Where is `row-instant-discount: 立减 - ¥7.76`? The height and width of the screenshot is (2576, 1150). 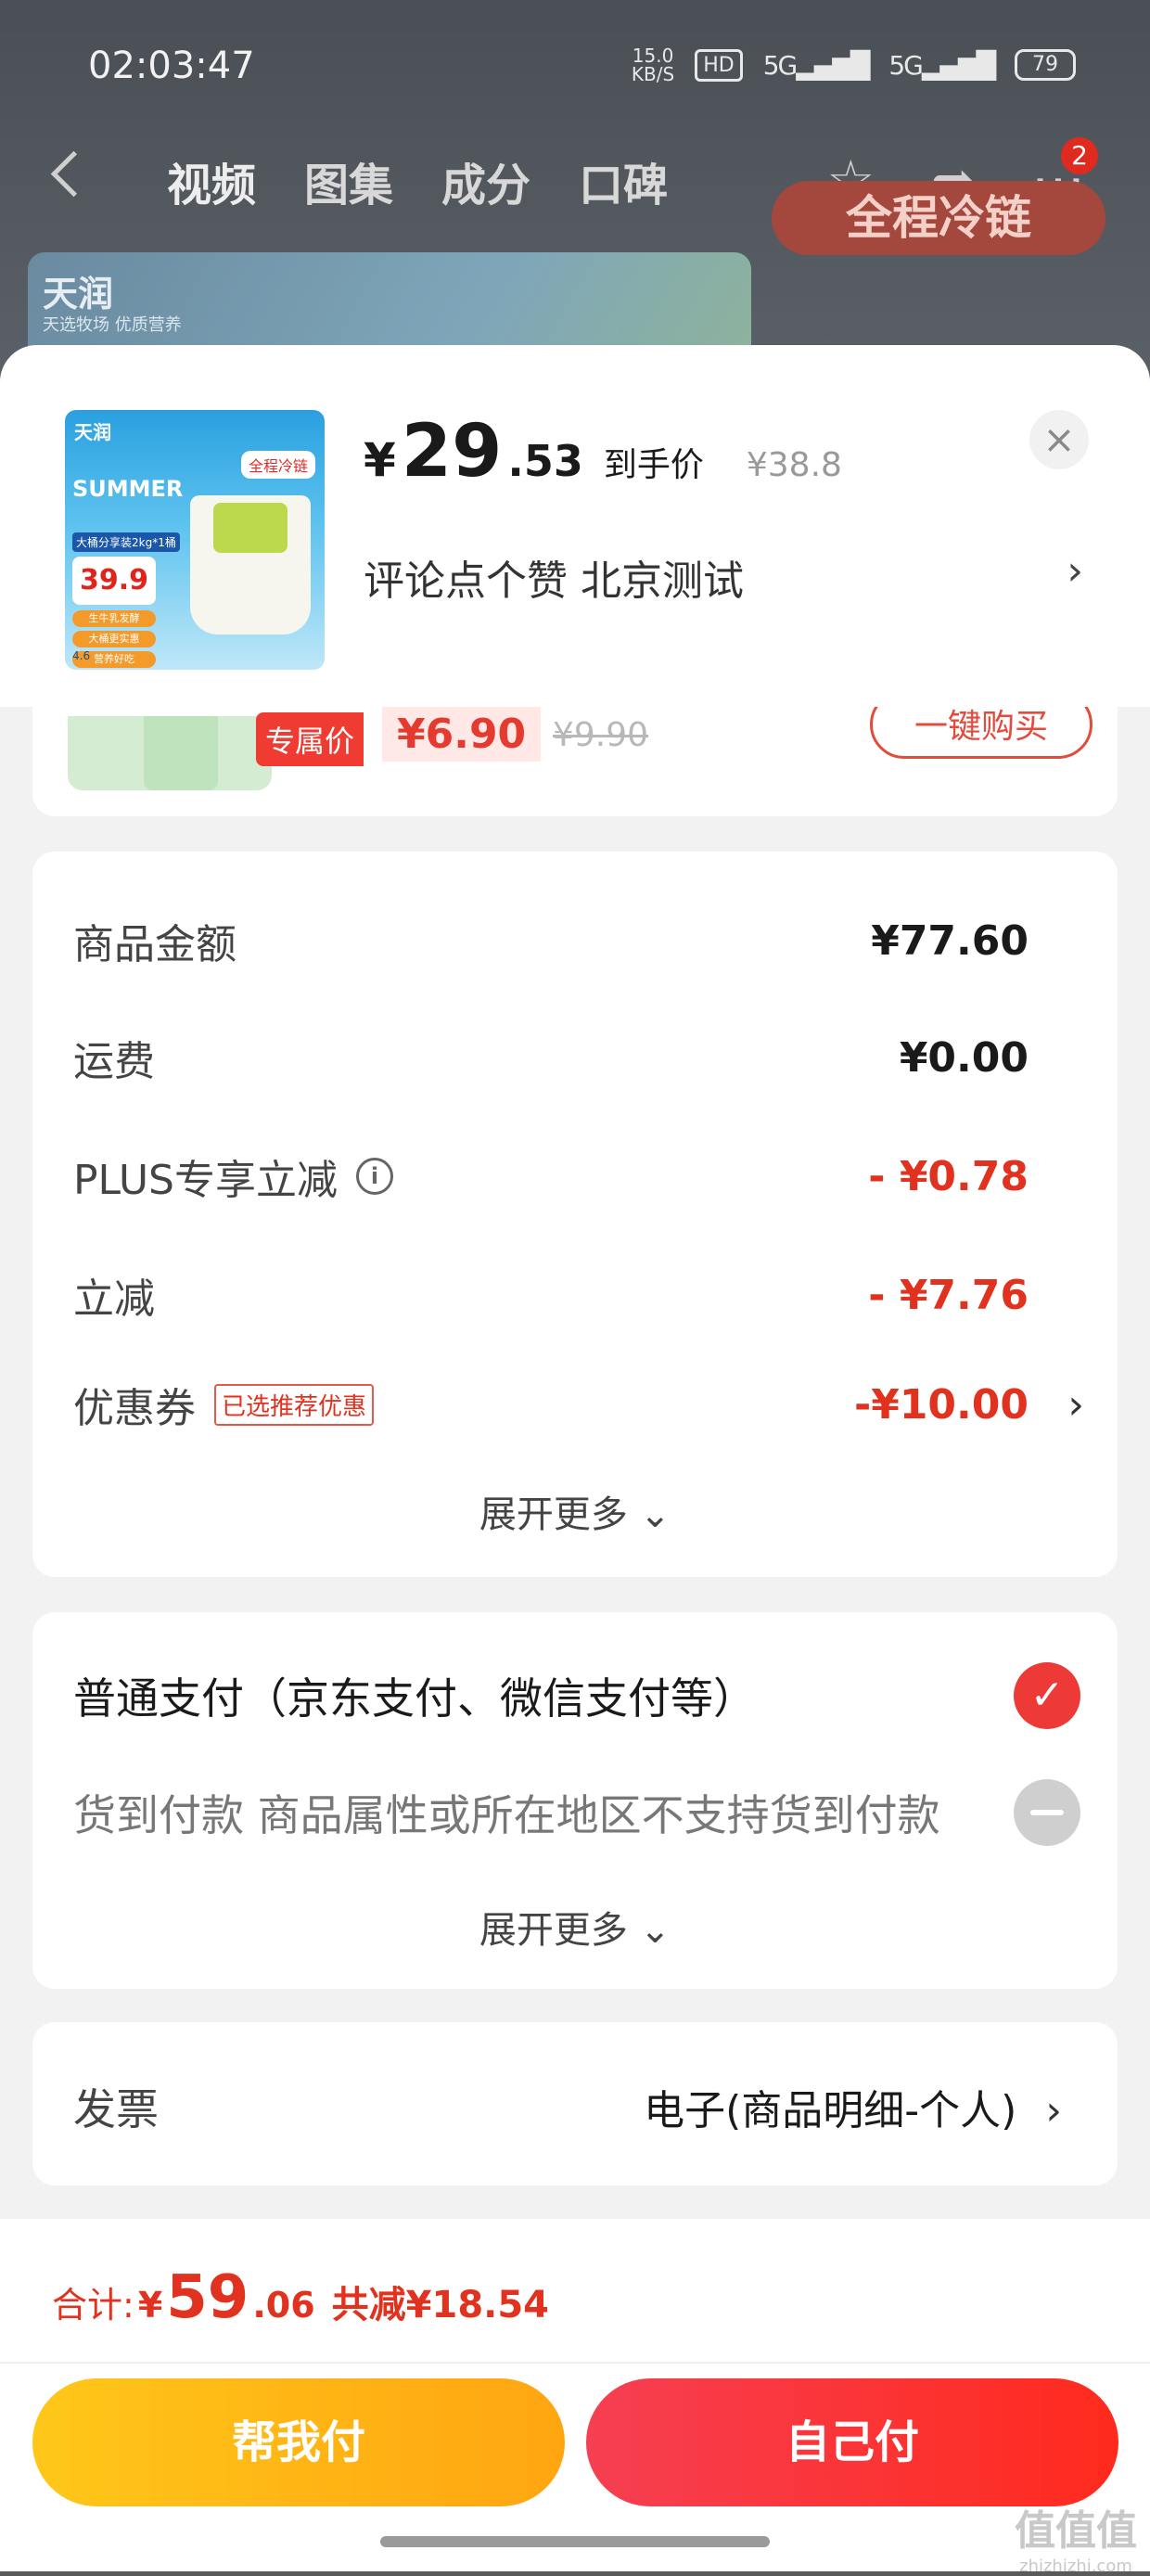
row-instant-discount: 立减 - ¥7.76 is located at coordinates (551, 1297).